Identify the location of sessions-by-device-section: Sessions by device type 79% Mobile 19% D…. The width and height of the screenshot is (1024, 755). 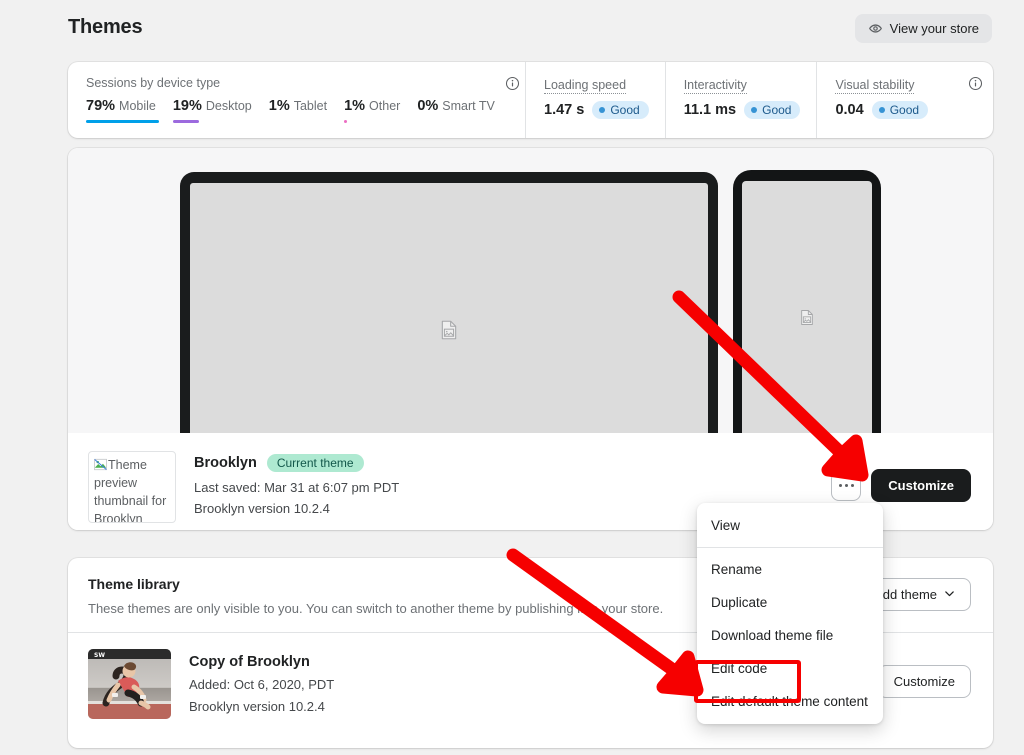
(297, 100).